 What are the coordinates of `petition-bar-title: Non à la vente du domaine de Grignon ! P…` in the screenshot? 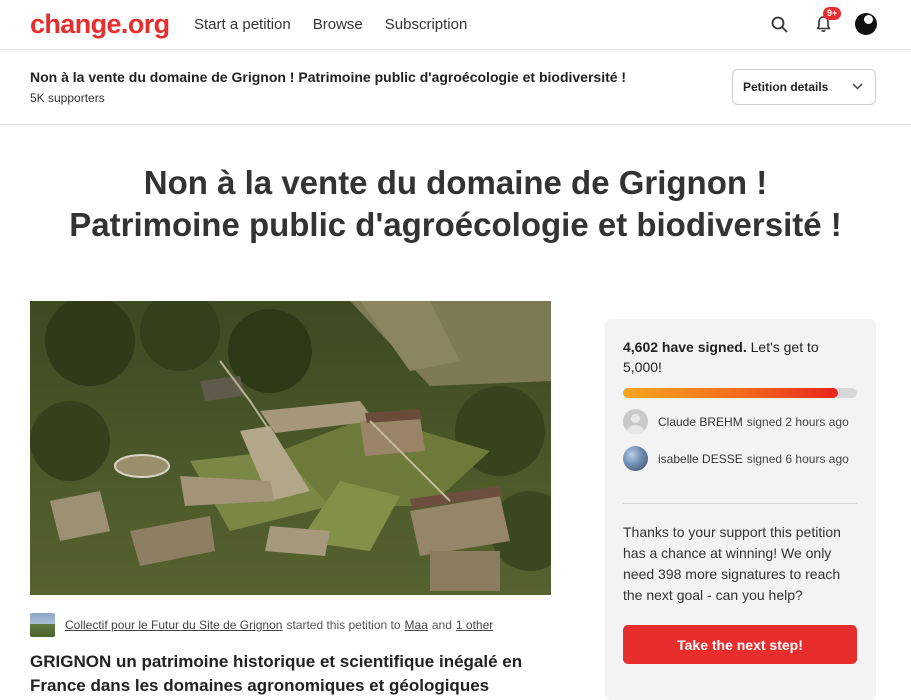 It's located at (328, 77).